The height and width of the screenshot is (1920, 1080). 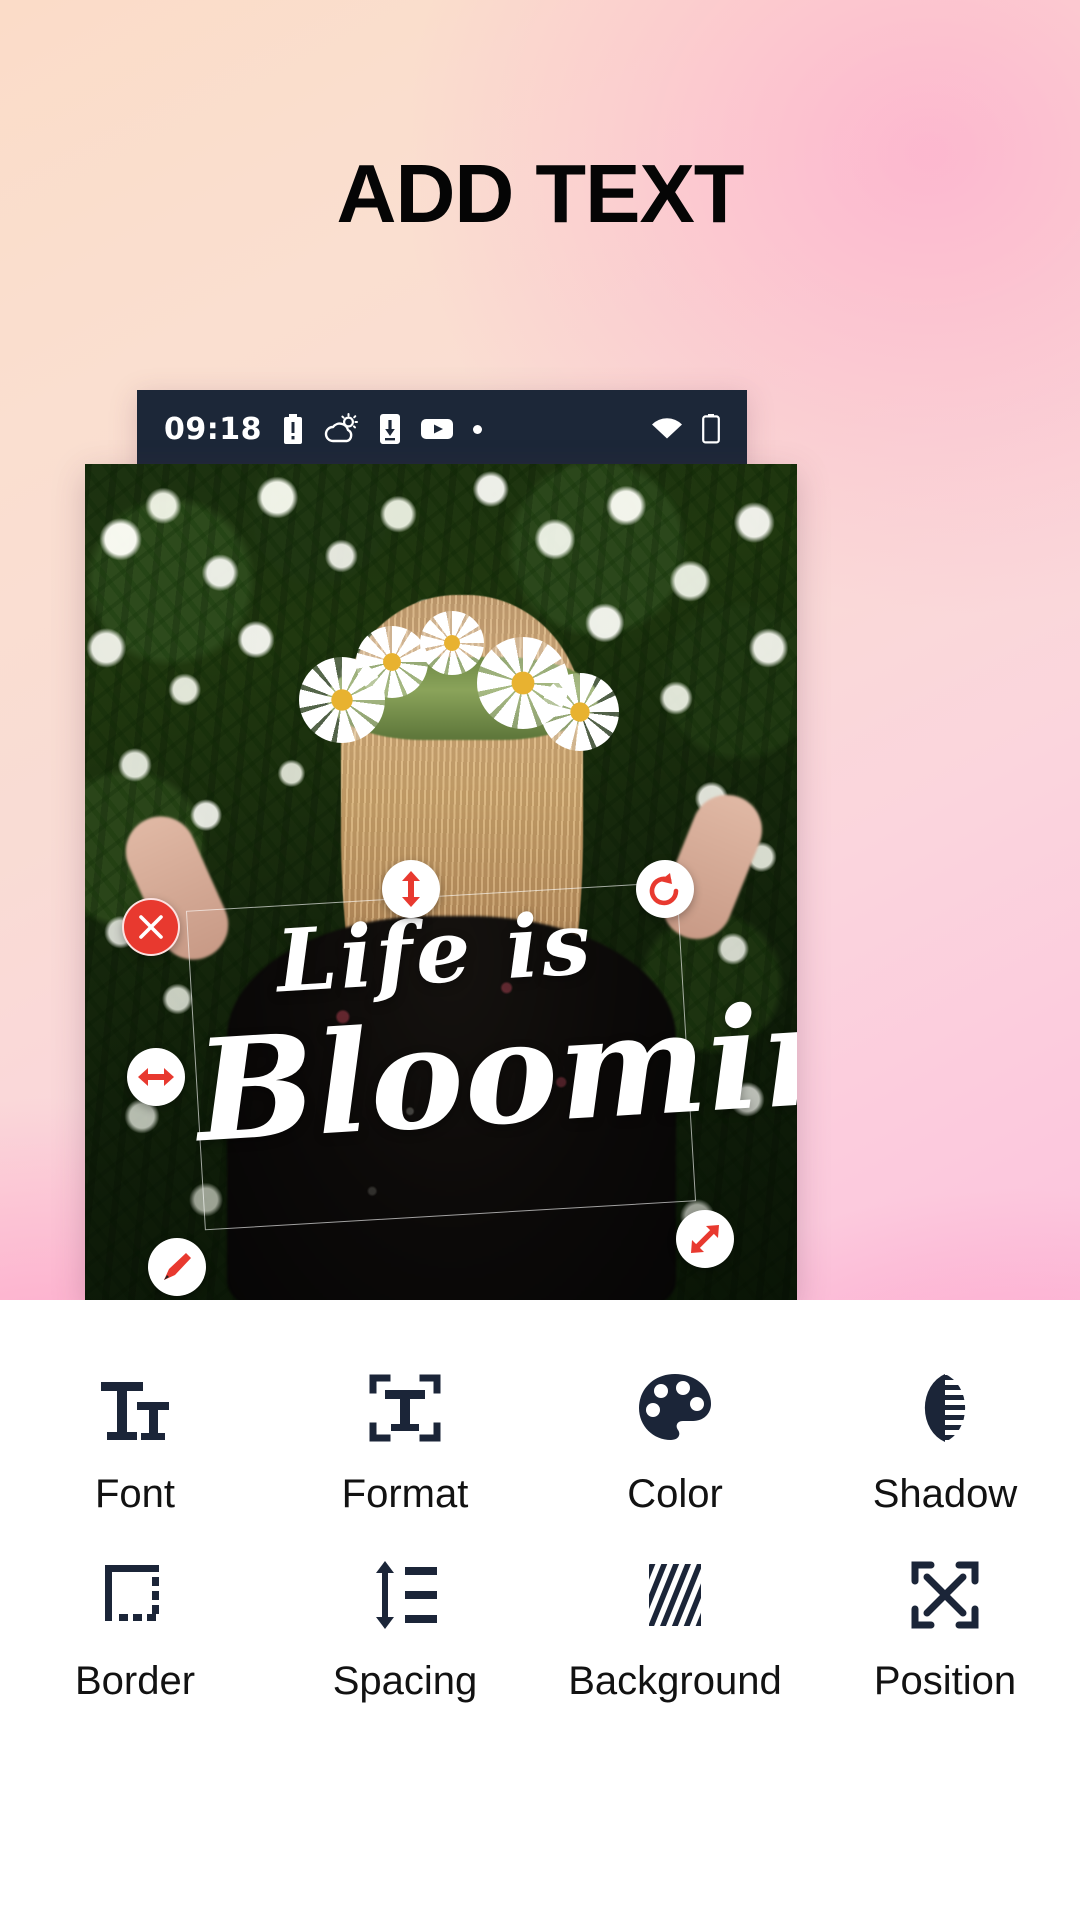 I want to click on text-format-icon, so click(x=405, y=1408).